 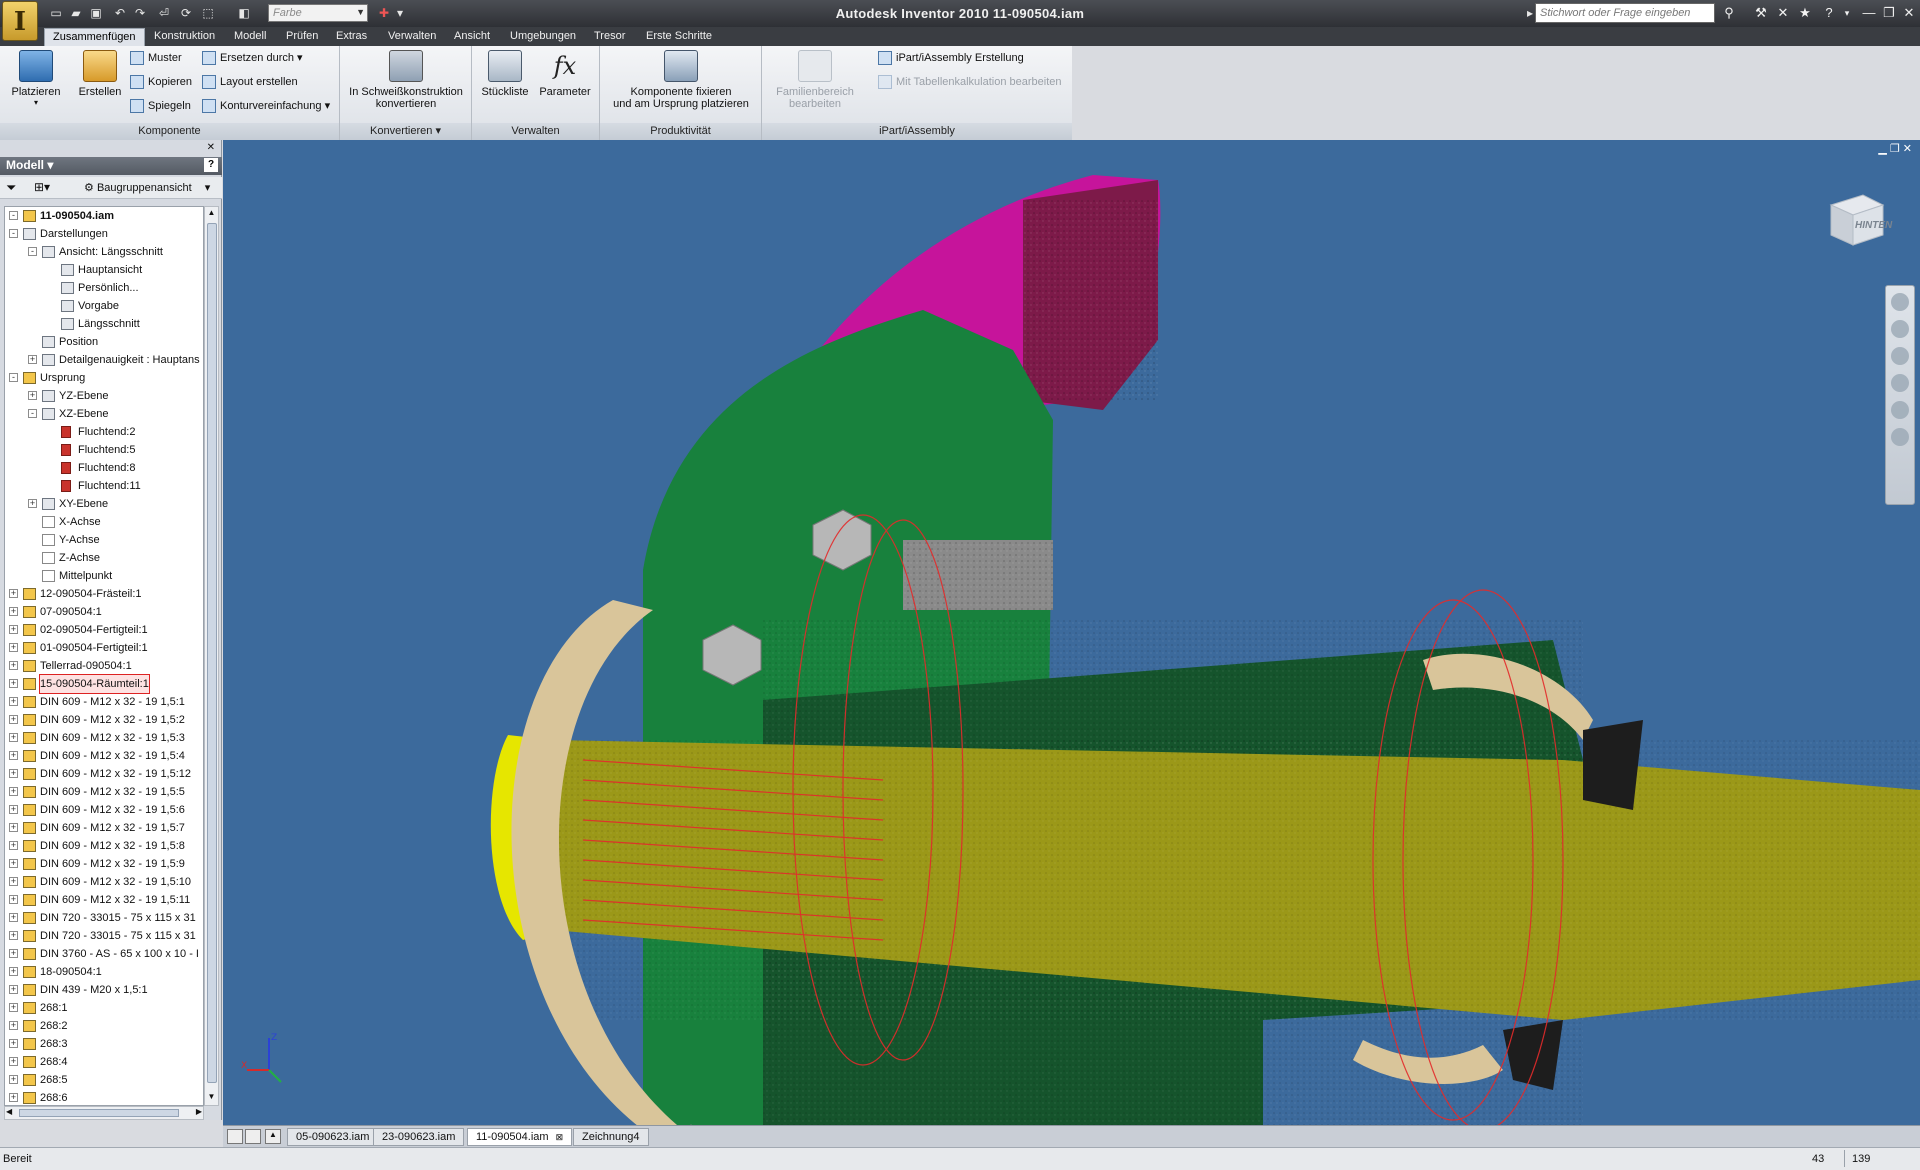 I want to click on tree-node: + DIN 609 - M12 x 32 - 19 1,5:11, so click(x=104, y=900).